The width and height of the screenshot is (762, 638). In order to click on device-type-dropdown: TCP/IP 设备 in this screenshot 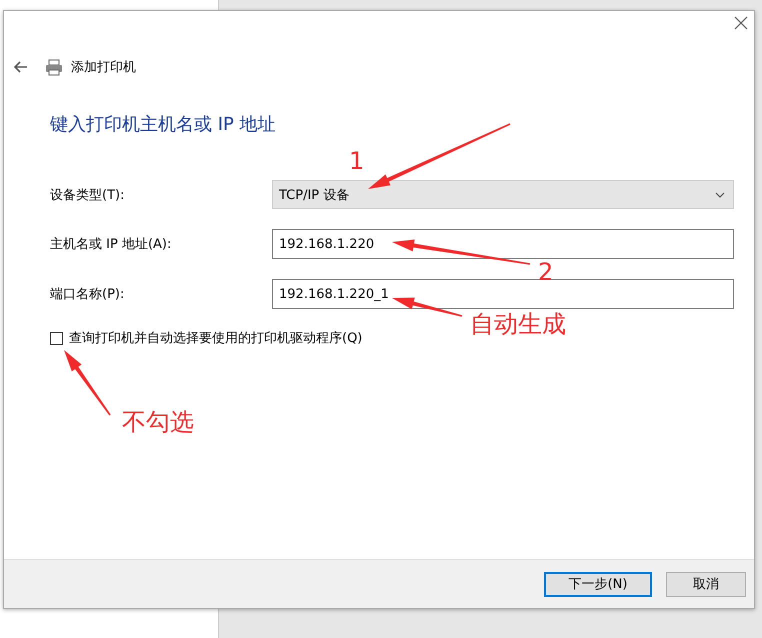, I will do `click(503, 194)`.